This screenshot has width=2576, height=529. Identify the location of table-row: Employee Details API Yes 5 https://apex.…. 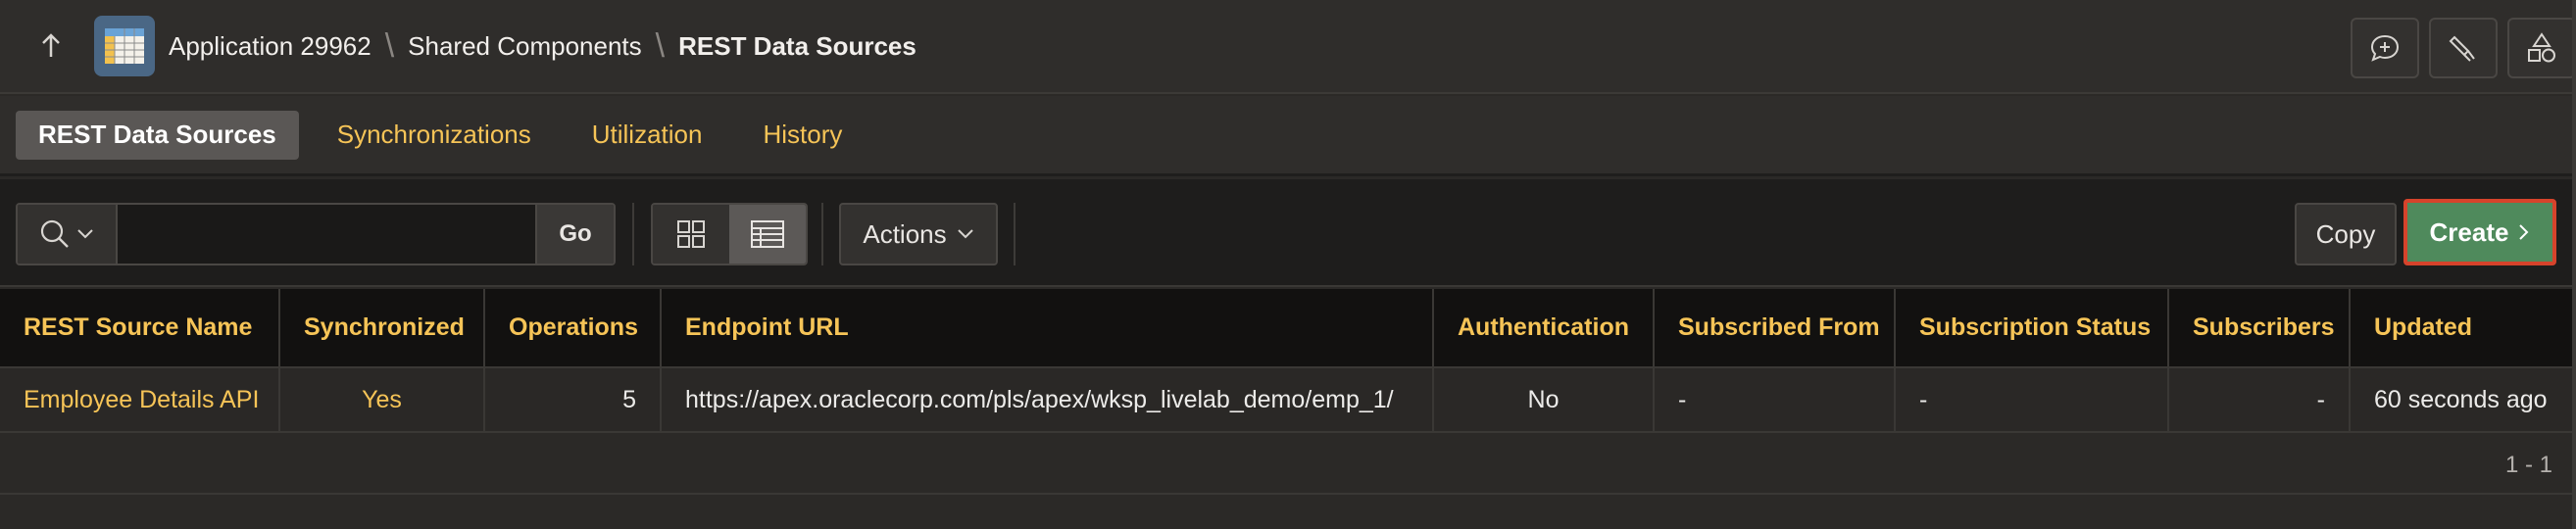
(1288, 400).